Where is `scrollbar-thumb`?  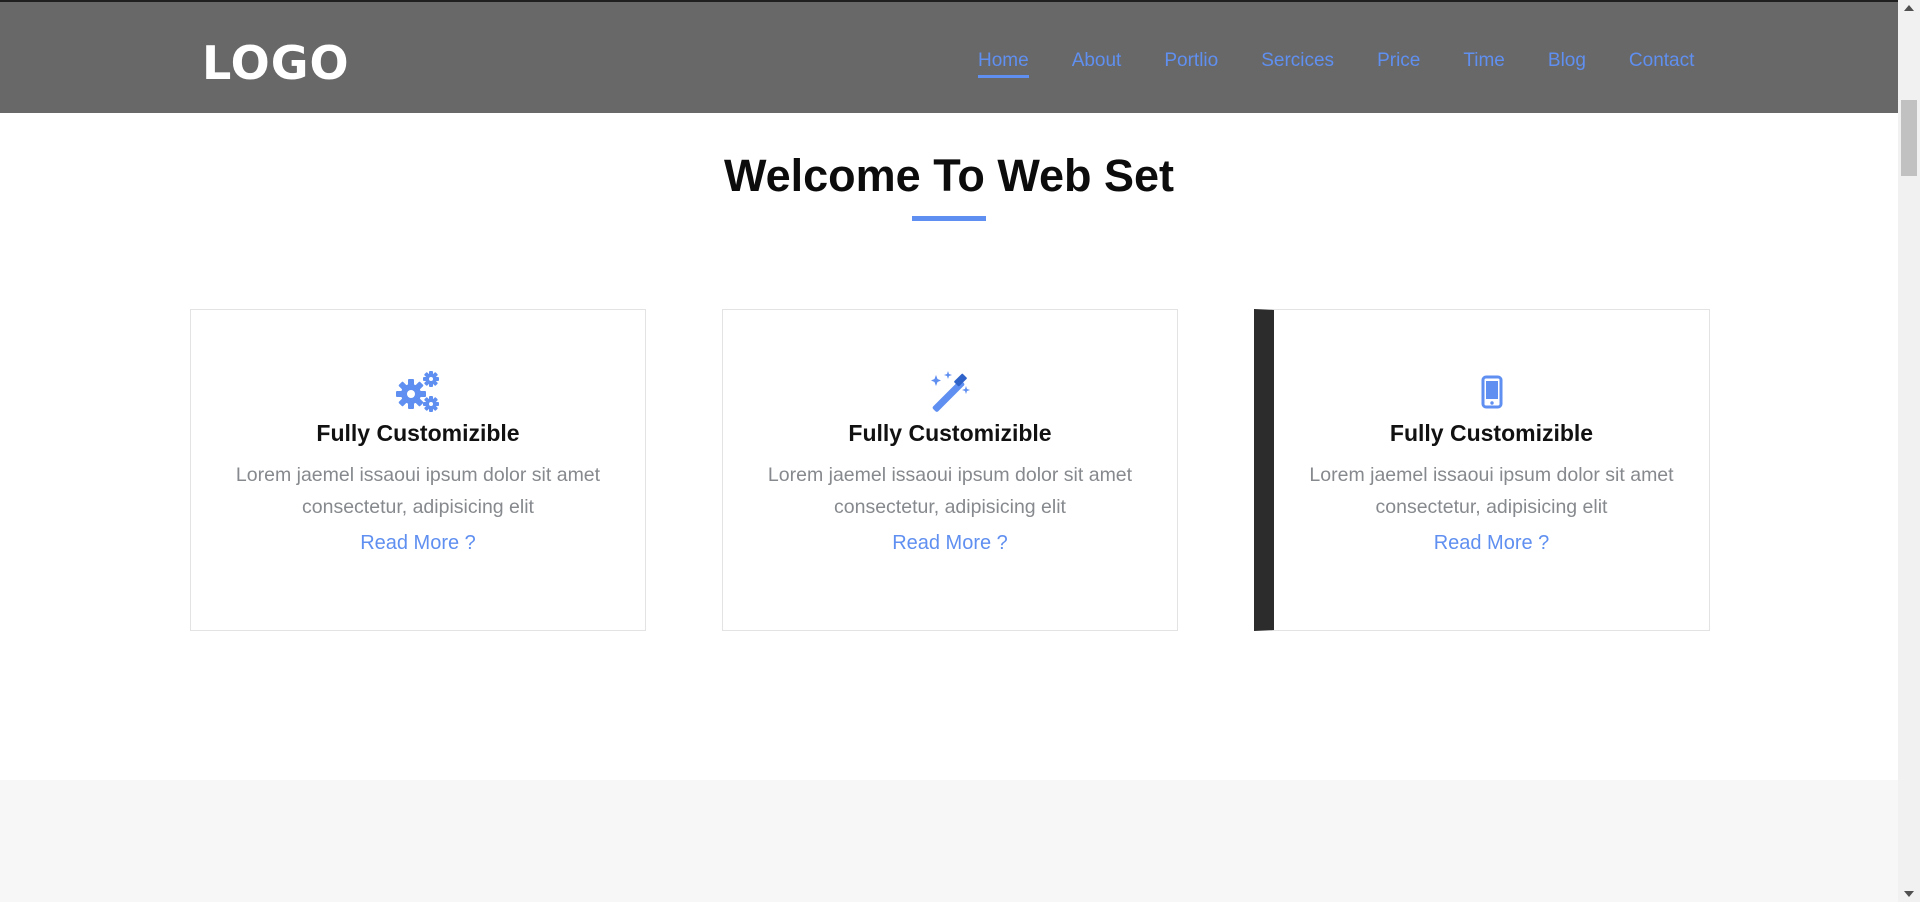 scrollbar-thumb is located at coordinates (1909, 138).